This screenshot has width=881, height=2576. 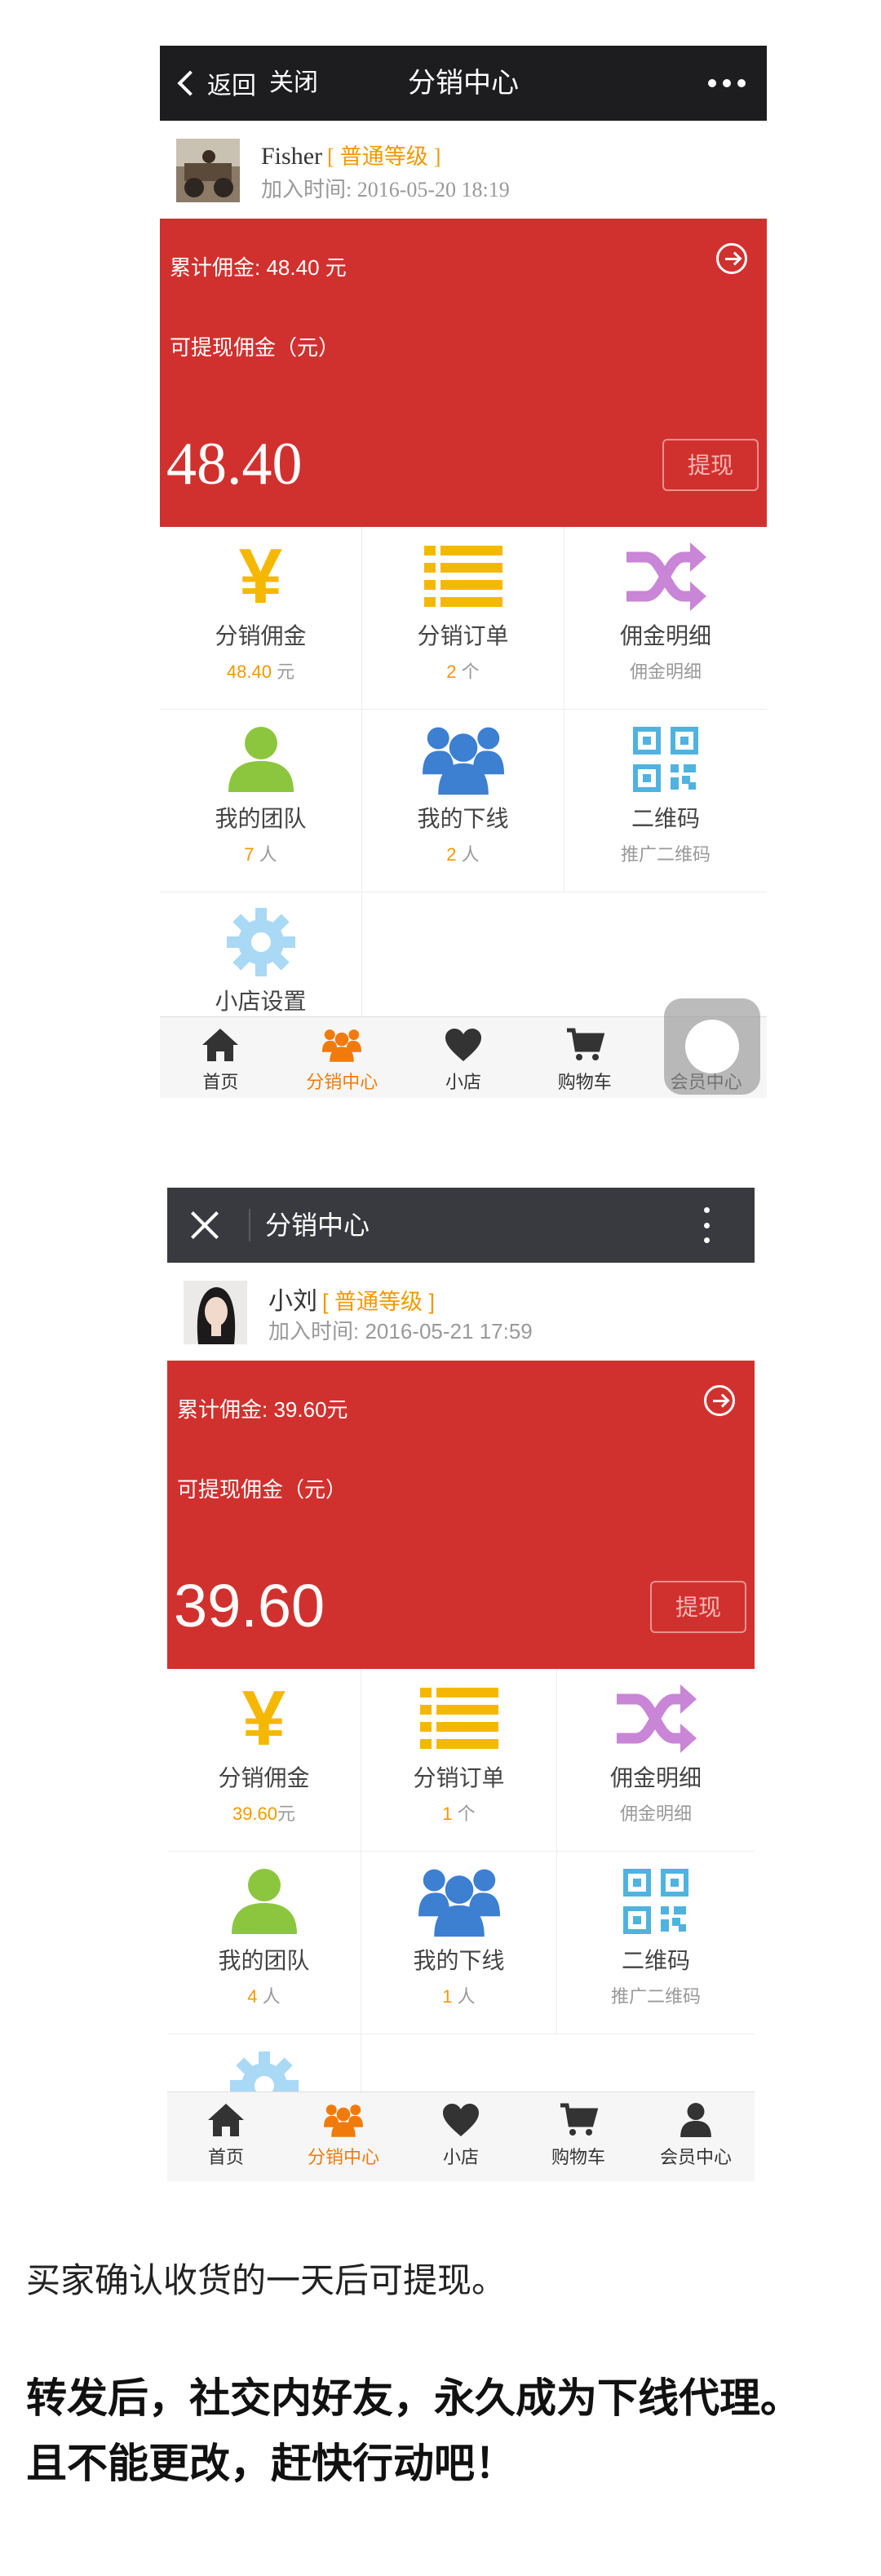 I want to click on heart-icon, so click(x=463, y=1045).